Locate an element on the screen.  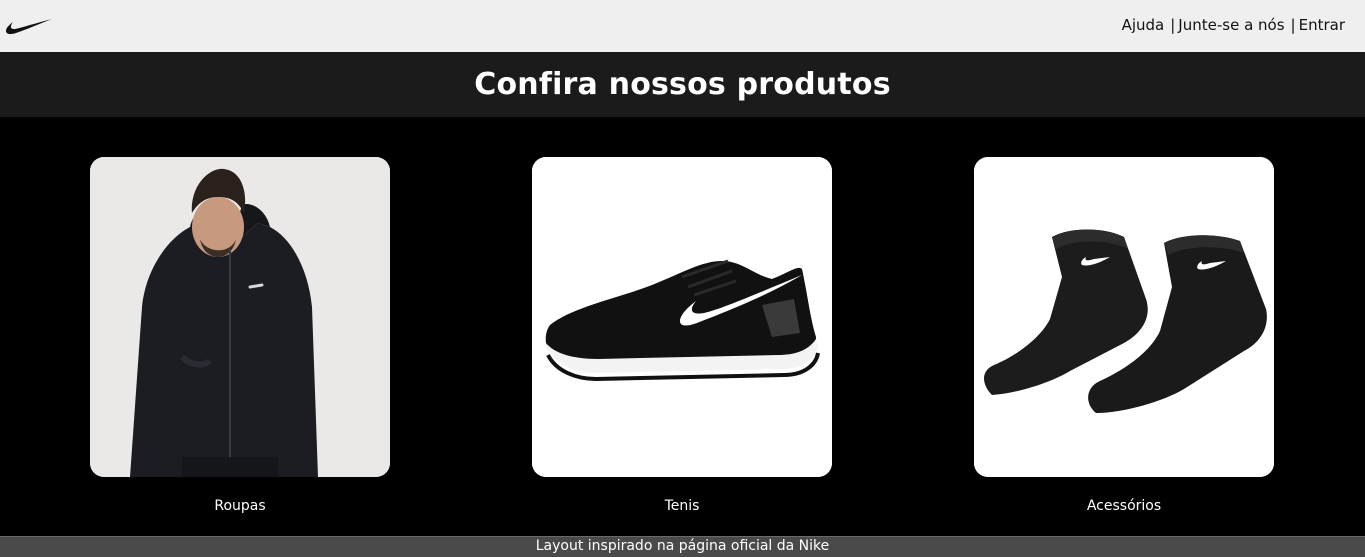
product-card-acessorios: Acessórios is located at coordinates (1124, 335).